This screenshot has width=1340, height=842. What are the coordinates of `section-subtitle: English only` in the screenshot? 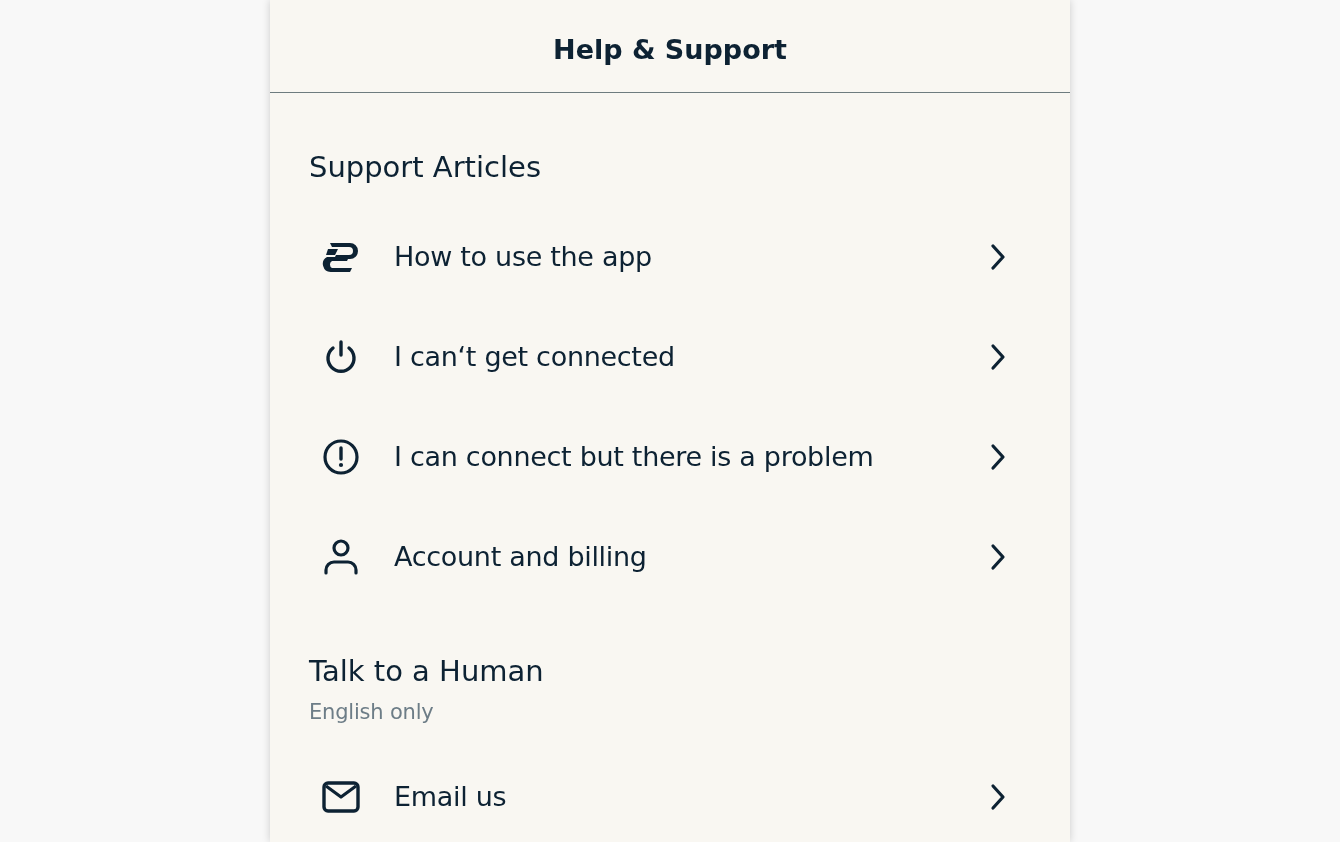 It's located at (372, 712).